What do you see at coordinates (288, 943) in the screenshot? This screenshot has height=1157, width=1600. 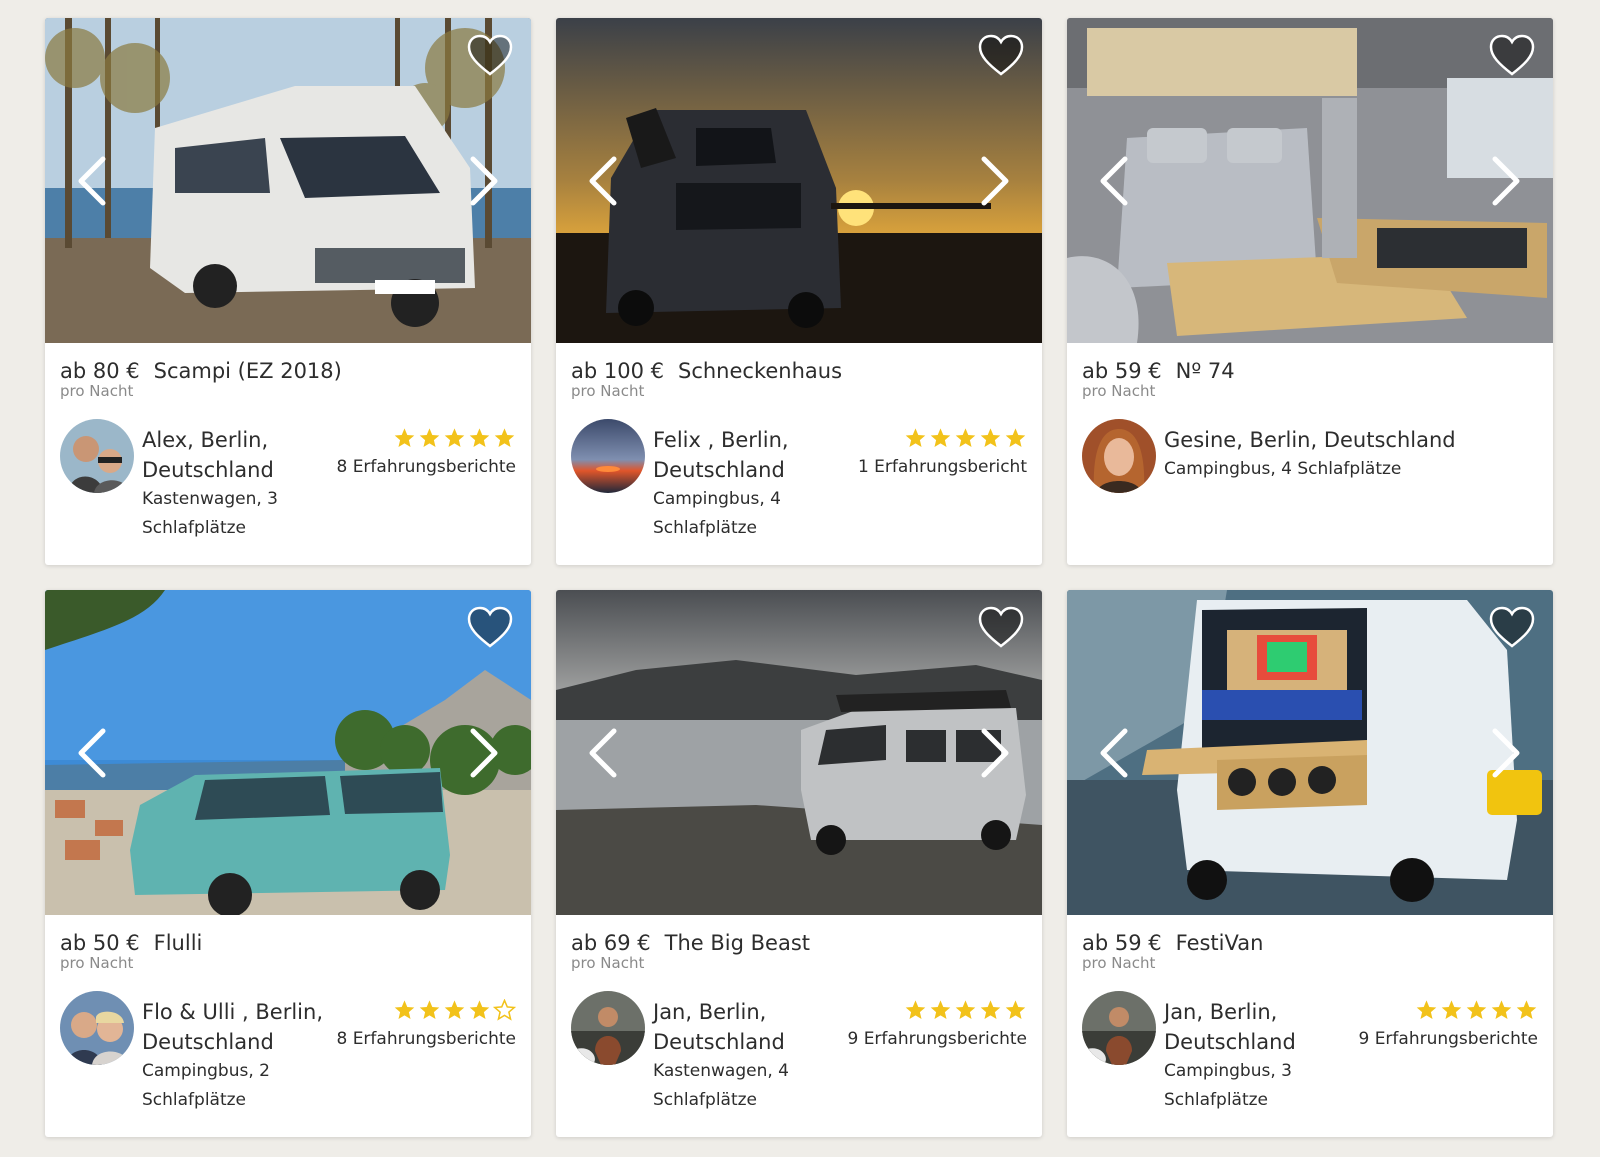 I see `listing-headline: ab 50 € Flulli` at bounding box center [288, 943].